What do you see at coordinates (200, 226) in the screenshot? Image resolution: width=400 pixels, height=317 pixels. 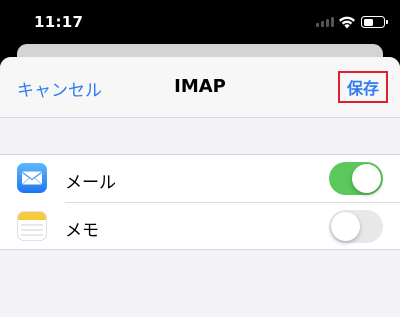 I see `list-item-notes: メモ` at bounding box center [200, 226].